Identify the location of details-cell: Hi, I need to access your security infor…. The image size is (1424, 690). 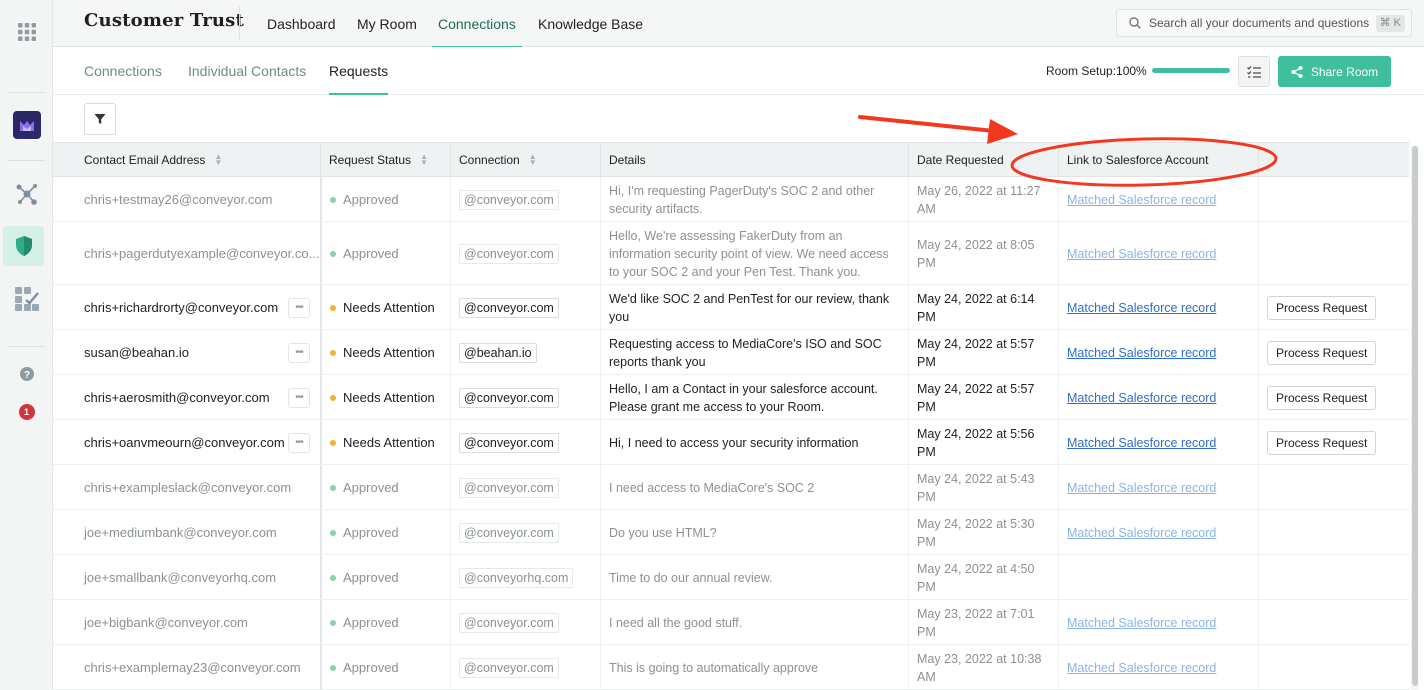
(755, 442).